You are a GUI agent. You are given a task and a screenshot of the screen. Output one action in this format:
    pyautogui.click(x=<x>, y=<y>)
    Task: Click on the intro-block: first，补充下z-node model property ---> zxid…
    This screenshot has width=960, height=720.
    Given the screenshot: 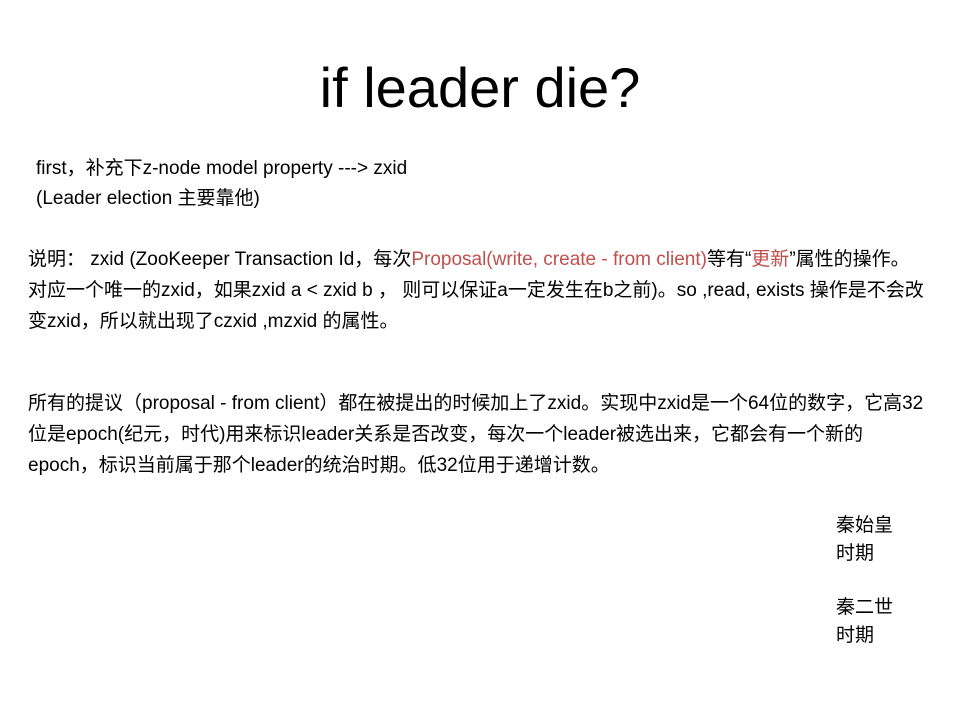 What is the action you would take?
    pyautogui.click(x=221, y=184)
    